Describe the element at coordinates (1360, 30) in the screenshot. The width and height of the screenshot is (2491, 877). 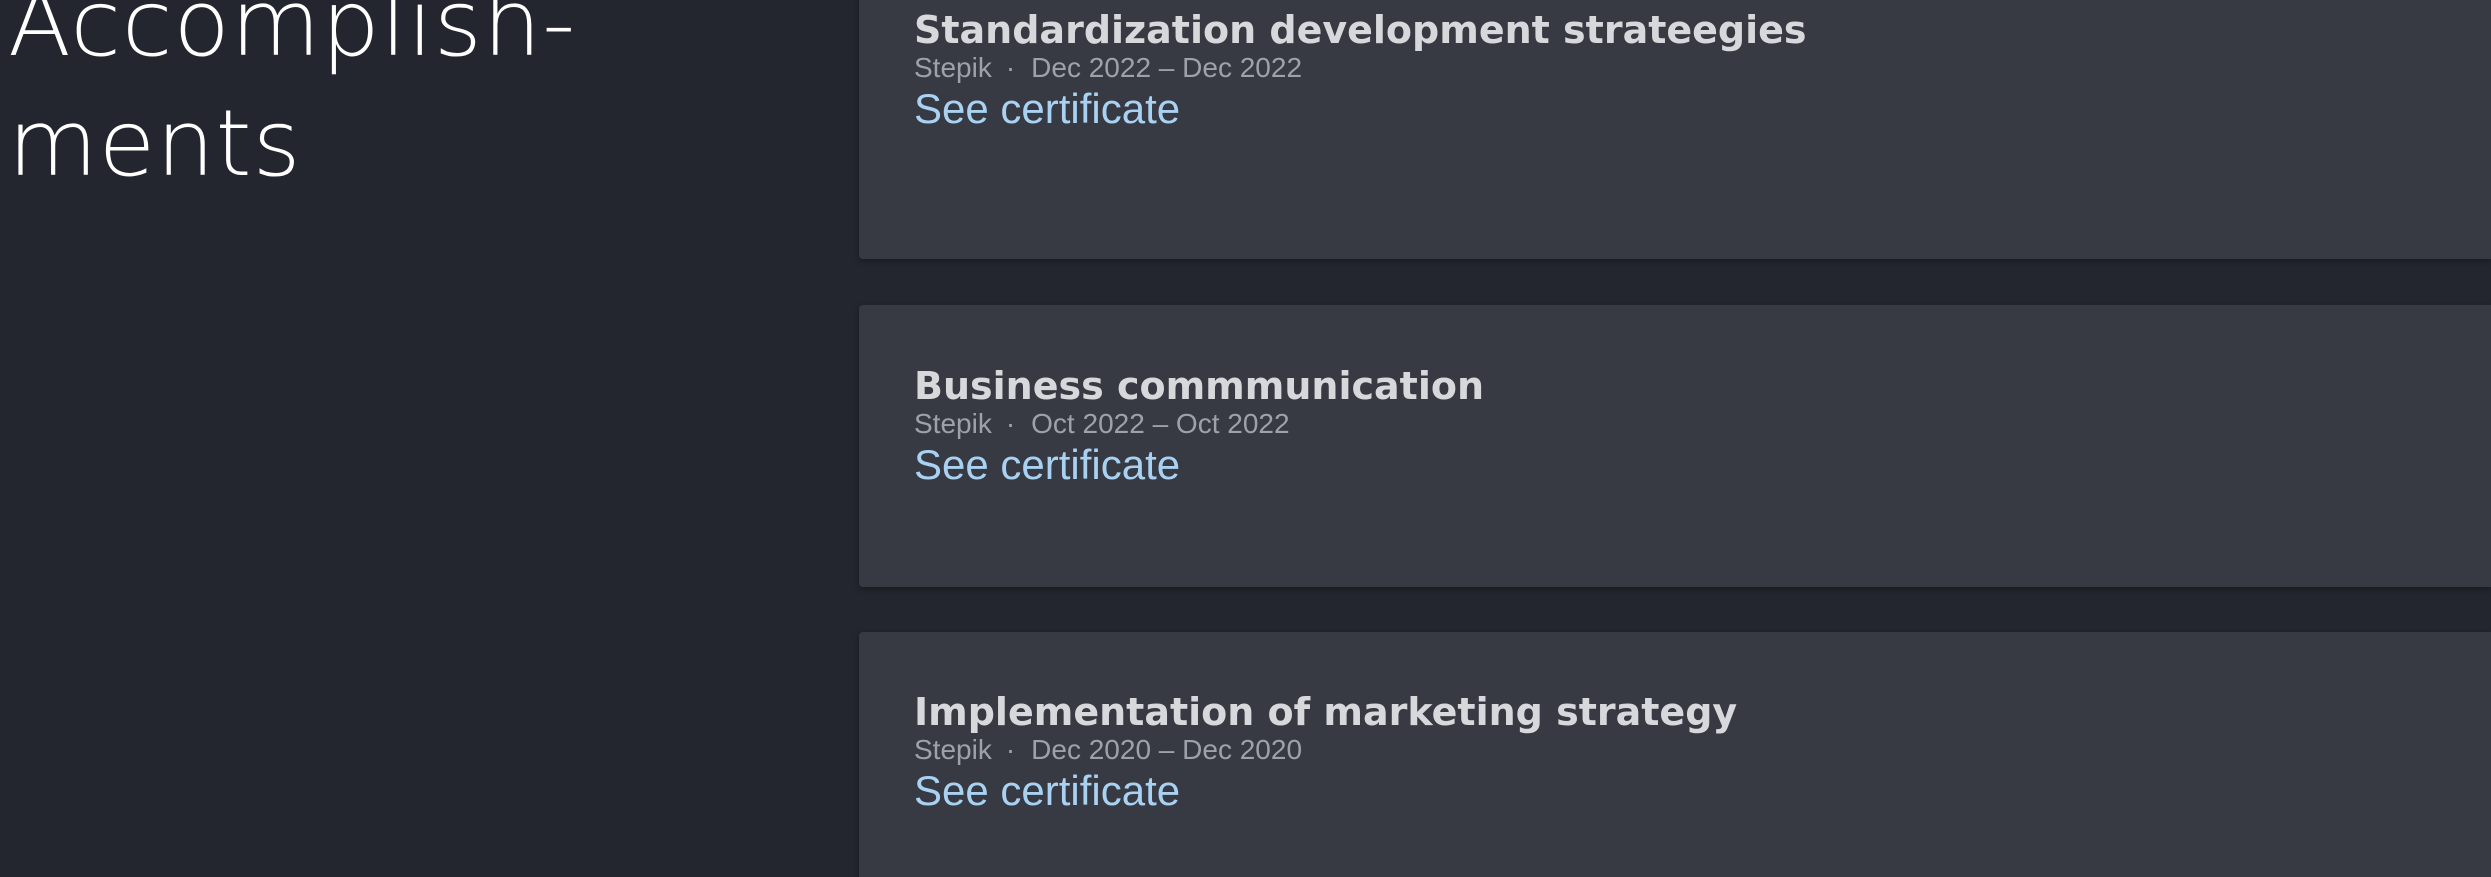
I see `accomplishment-title: Standardization development strateegies` at that location.